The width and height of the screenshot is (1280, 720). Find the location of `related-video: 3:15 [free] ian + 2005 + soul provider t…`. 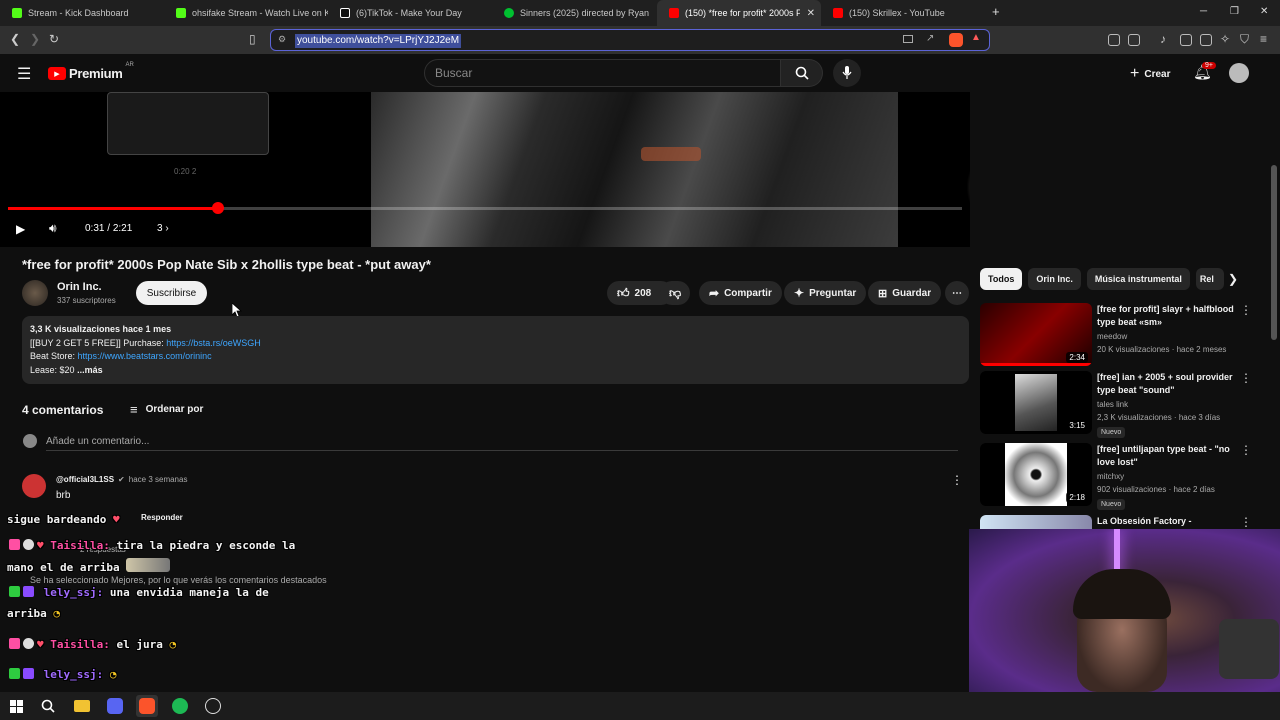

related-video: 3:15 [free] ian + 2005 + soul provider t… is located at coordinates (1125, 404).